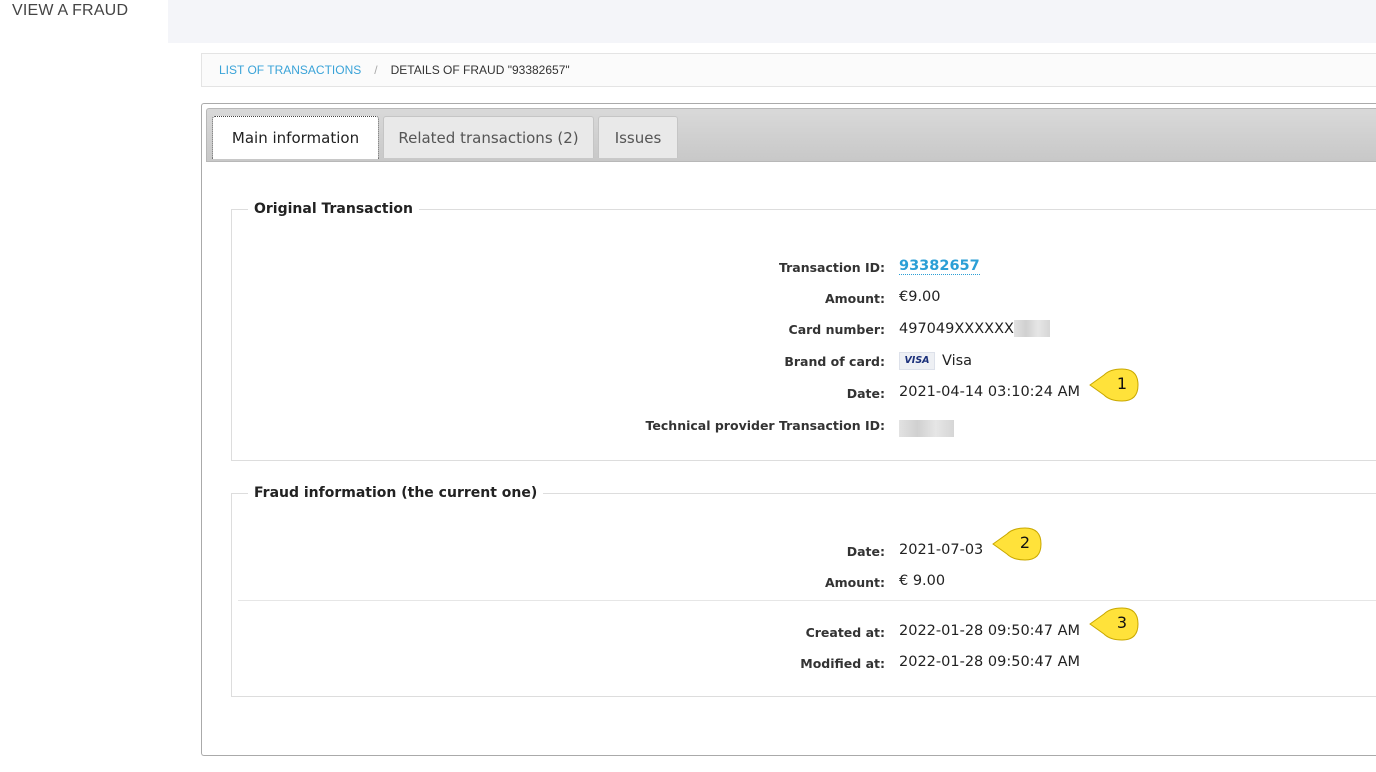  I want to click on fraud-amount-label: Amount:, so click(854, 582).